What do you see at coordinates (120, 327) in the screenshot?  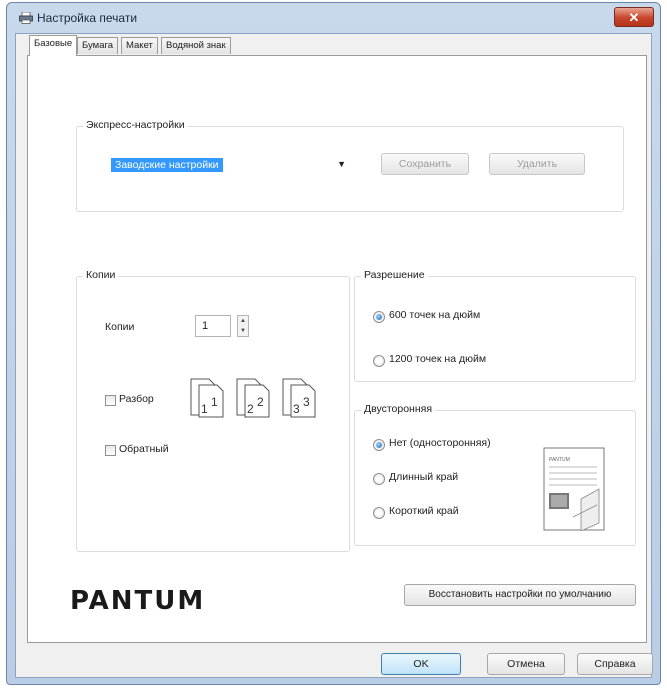 I see `copies-count-label: Копии` at bounding box center [120, 327].